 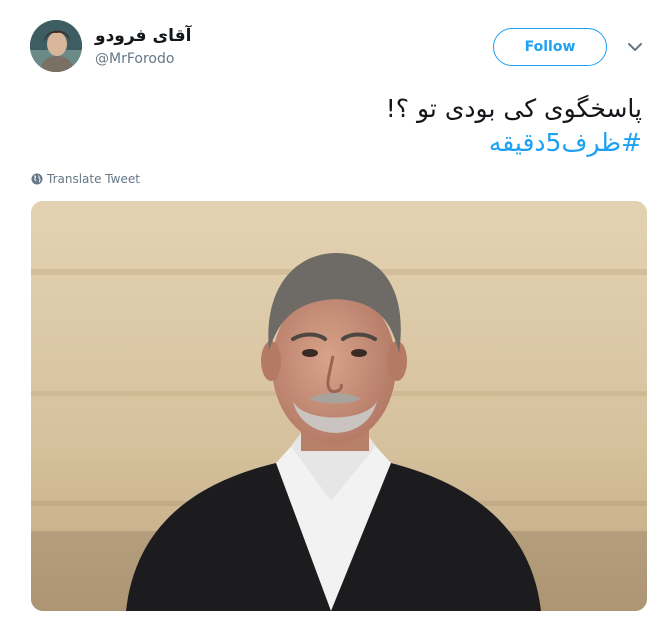 I want to click on avatar-photo-icon, so click(x=56, y=46).